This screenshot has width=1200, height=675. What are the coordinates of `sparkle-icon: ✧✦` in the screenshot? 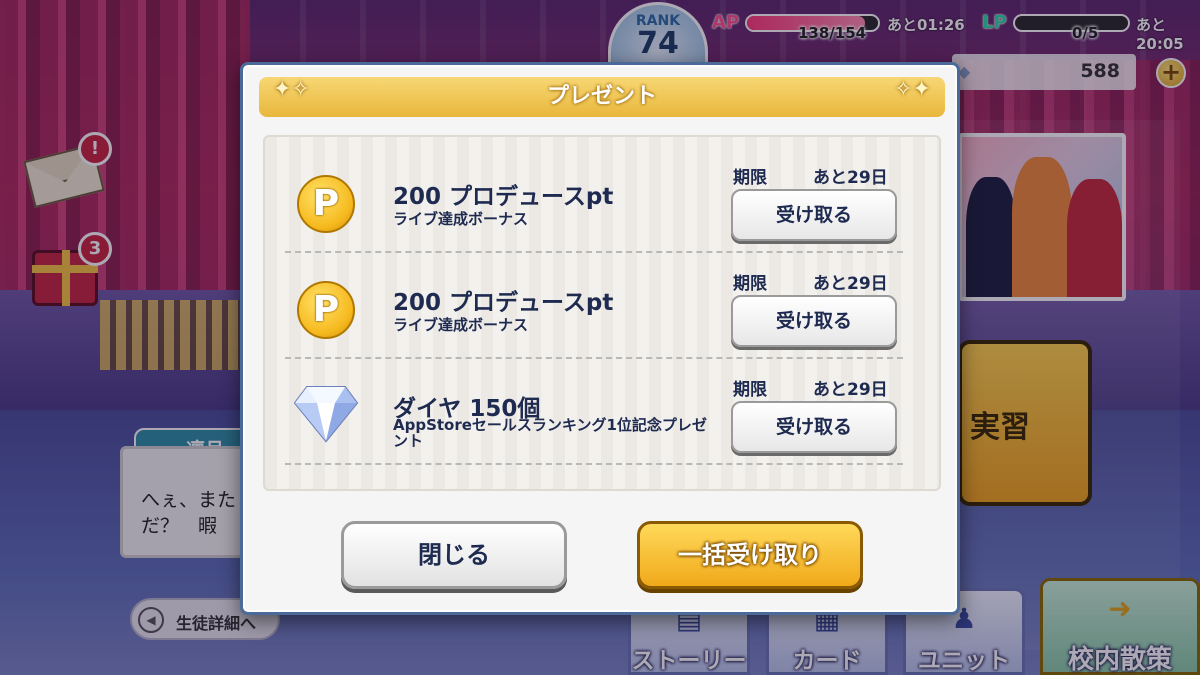 It's located at (912, 89).